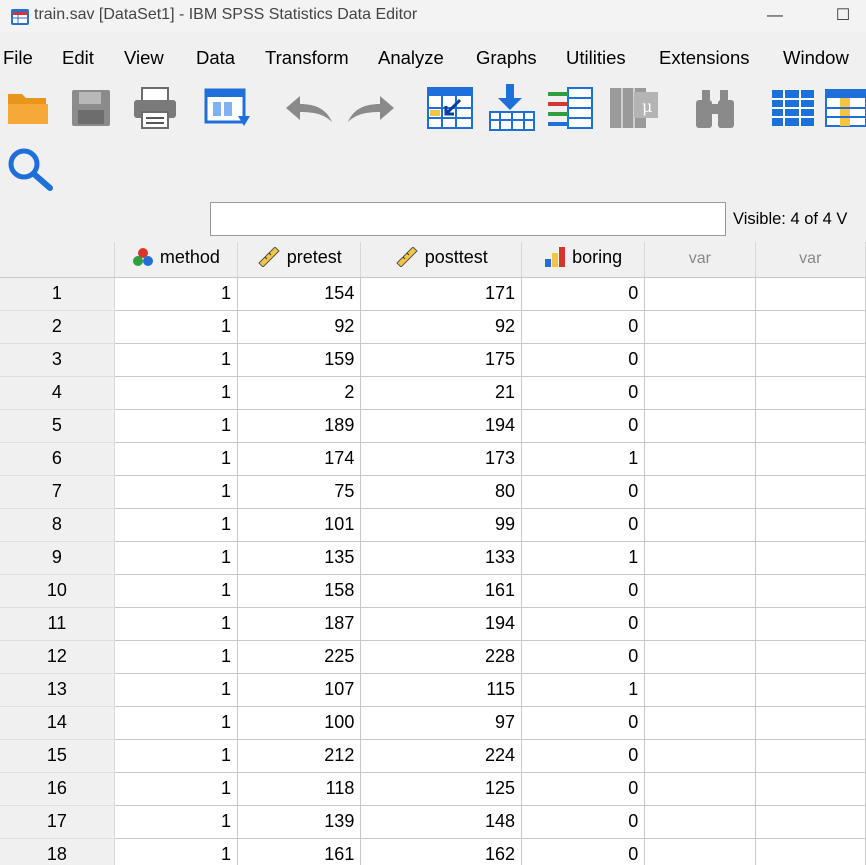  What do you see at coordinates (57, 327) in the screenshot?
I see `row-number: 2` at bounding box center [57, 327].